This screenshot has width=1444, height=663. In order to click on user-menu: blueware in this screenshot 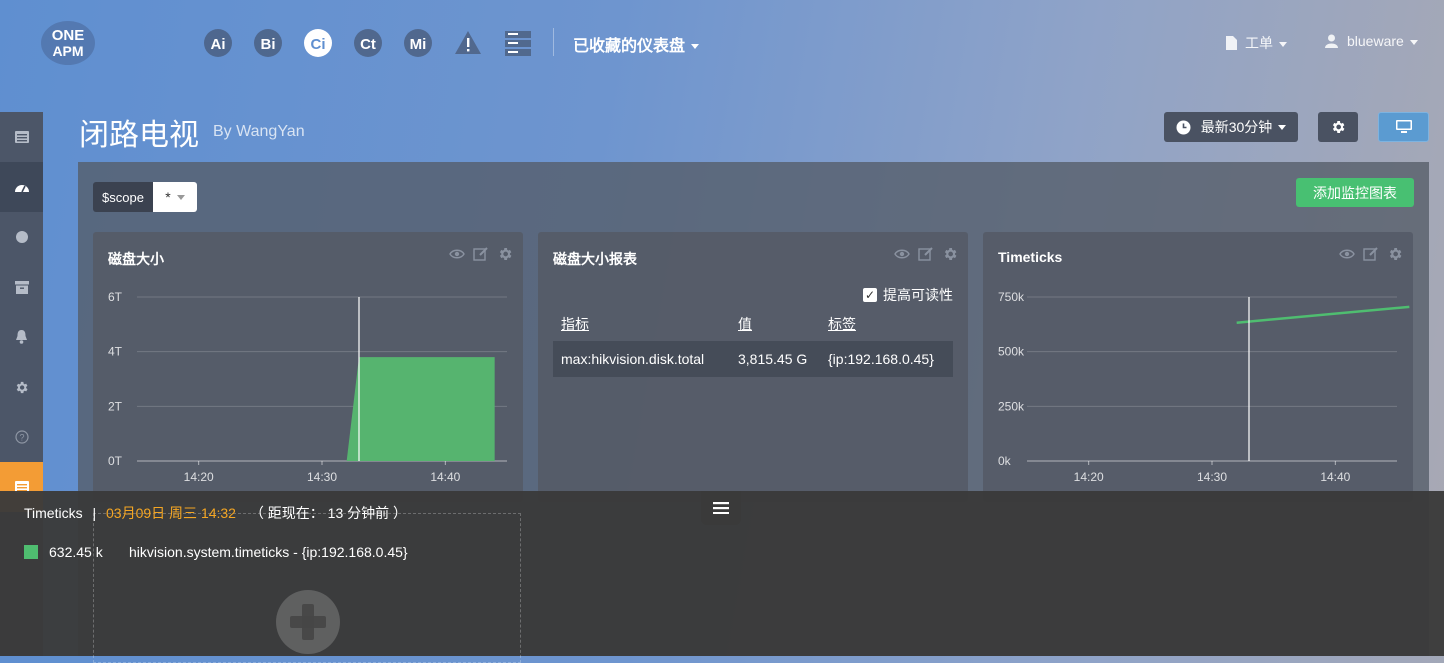, I will do `click(1371, 41)`.